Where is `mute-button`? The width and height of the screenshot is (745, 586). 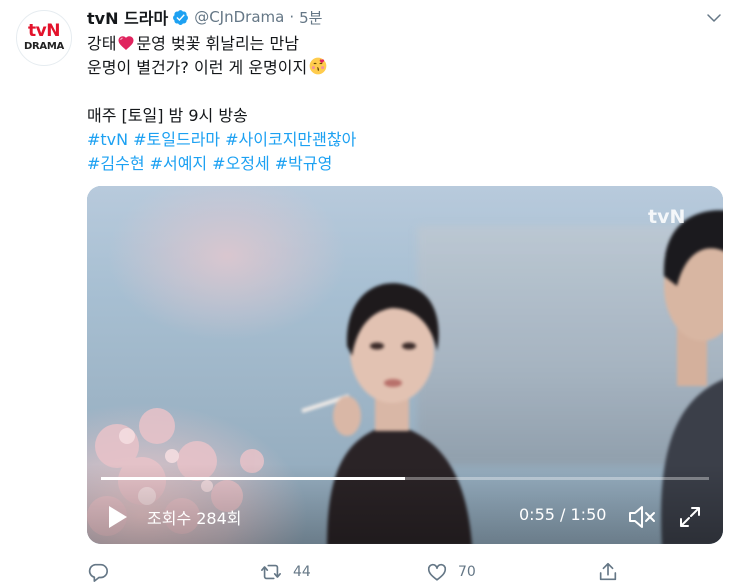 mute-button is located at coordinates (642, 517).